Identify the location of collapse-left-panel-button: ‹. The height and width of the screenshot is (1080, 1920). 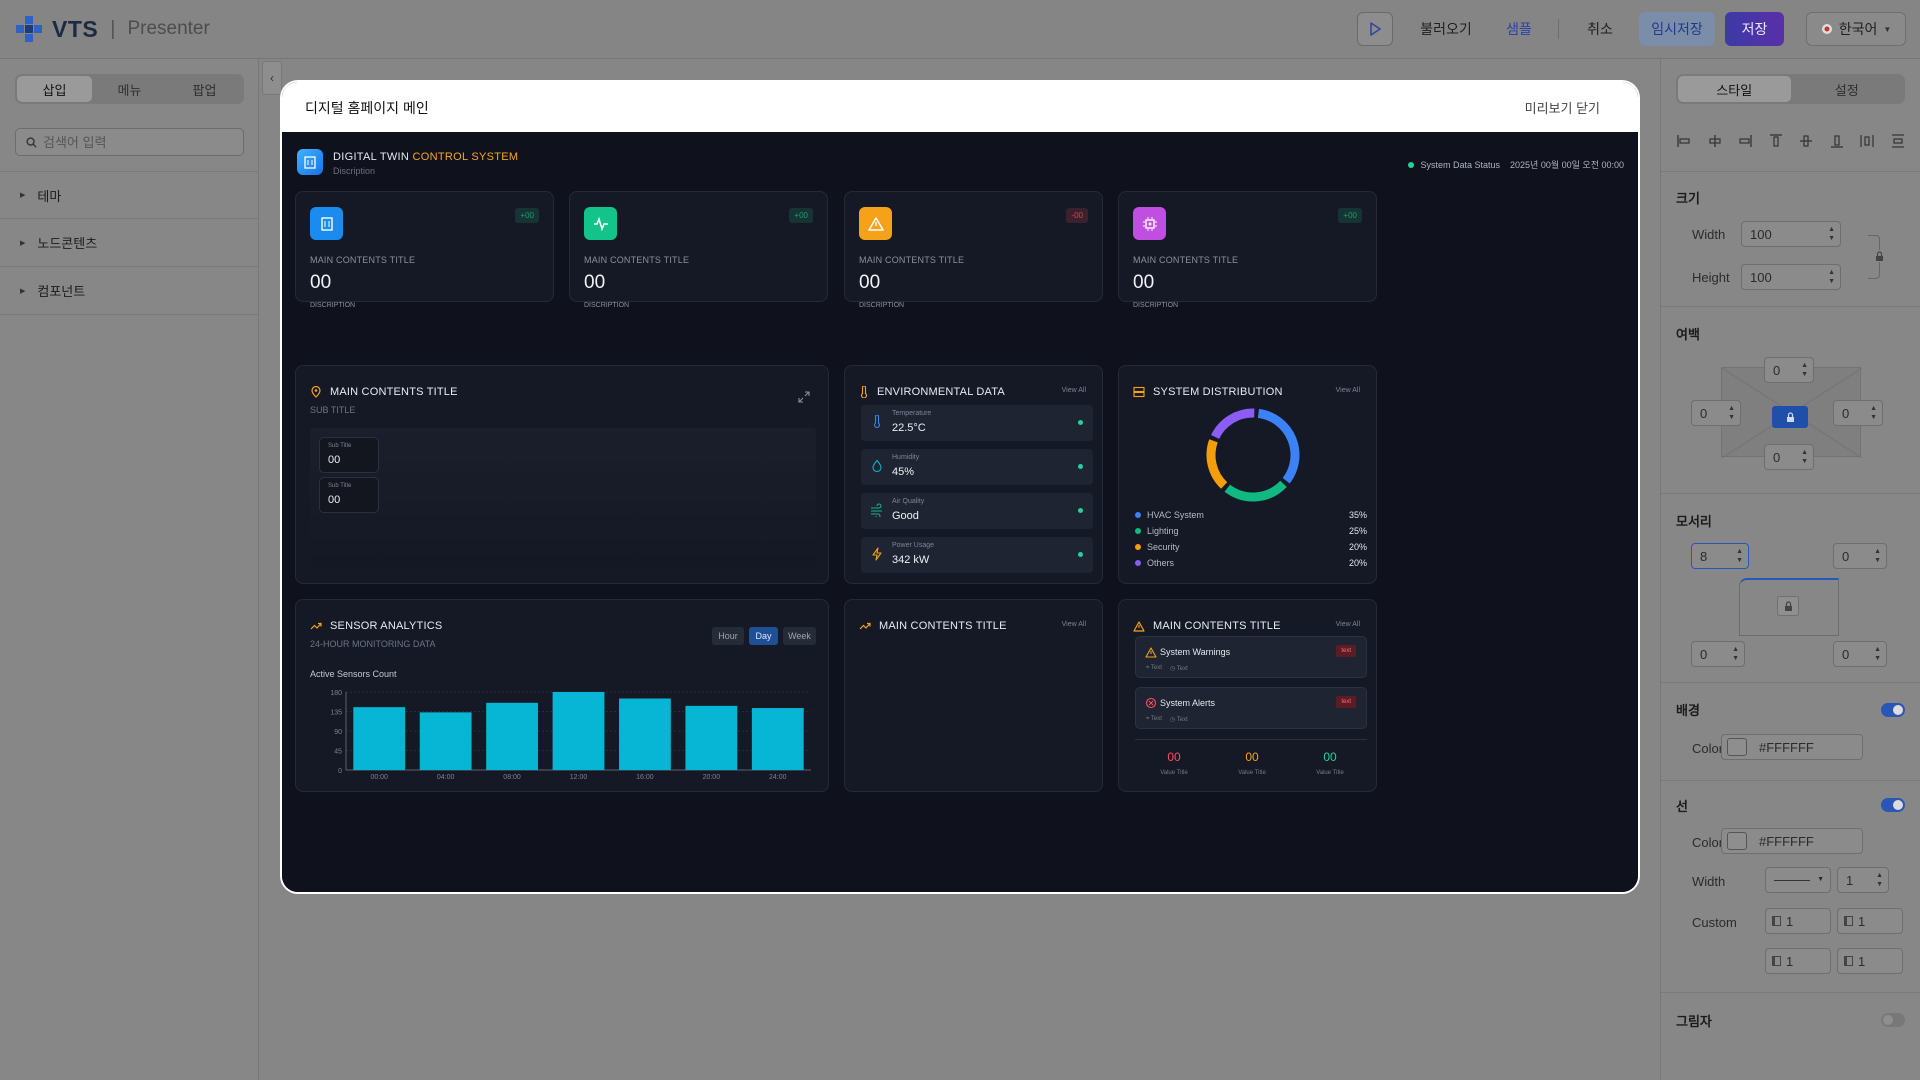
(272, 78).